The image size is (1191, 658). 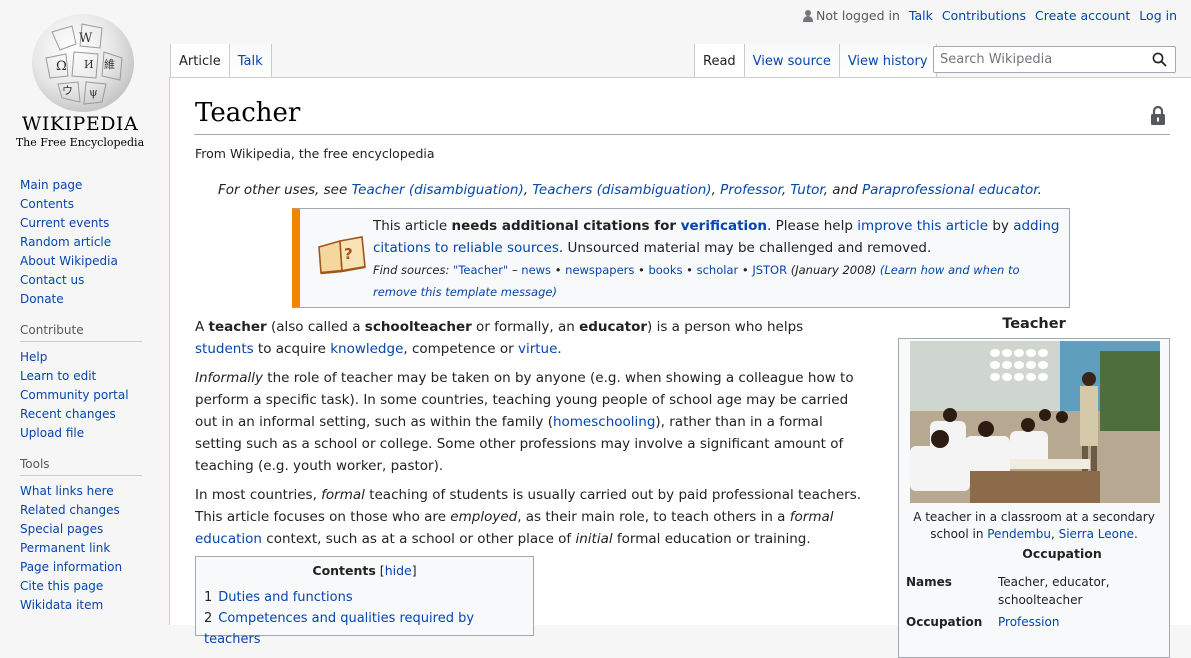 What do you see at coordinates (94, 299) in the screenshot?
I see `sidebar-item-donate: Donate` at bounding box center [94, 299].